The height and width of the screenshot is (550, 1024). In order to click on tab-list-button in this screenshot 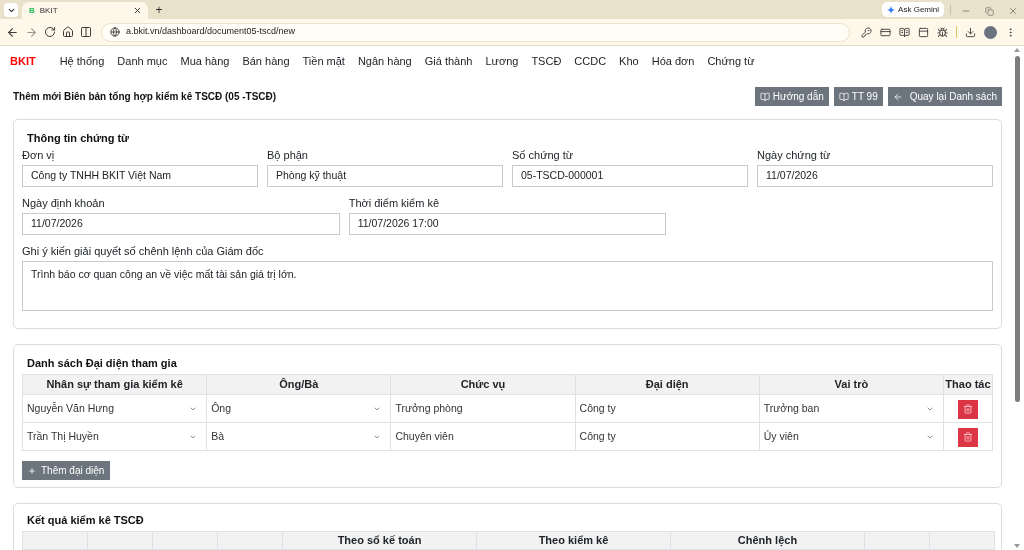, I will do `click(11, 10)`.